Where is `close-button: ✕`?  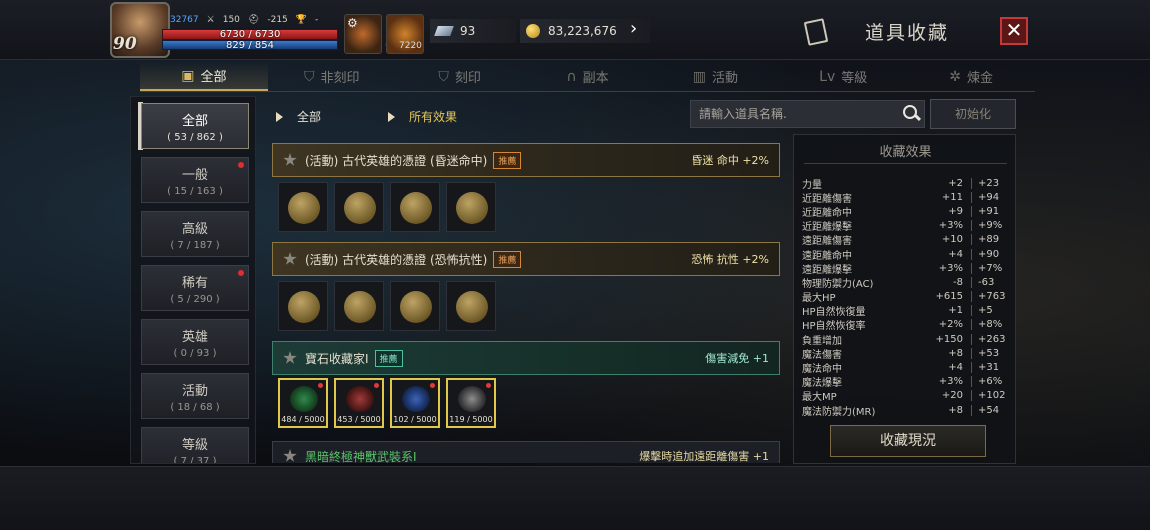
close-button: ✕ is located at coordinates (1014, 31).